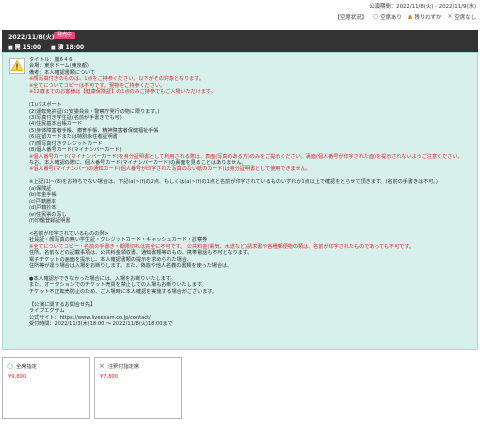  I want to click on open-label: 開, so click(17, 48).